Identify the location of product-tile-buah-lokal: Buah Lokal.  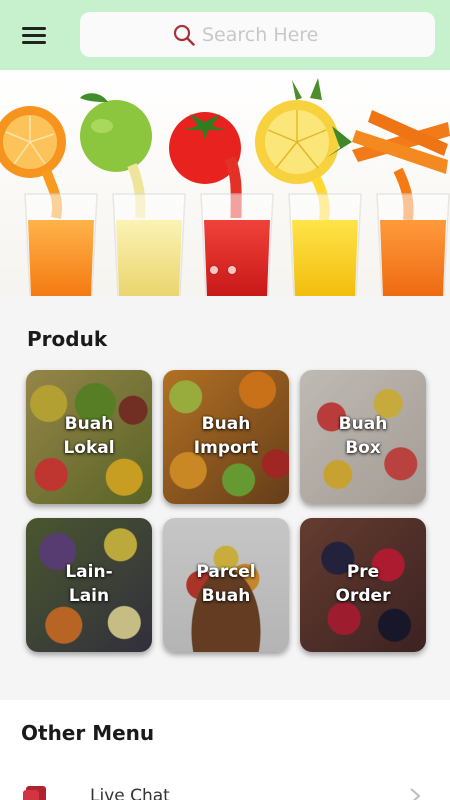
(89, 437).